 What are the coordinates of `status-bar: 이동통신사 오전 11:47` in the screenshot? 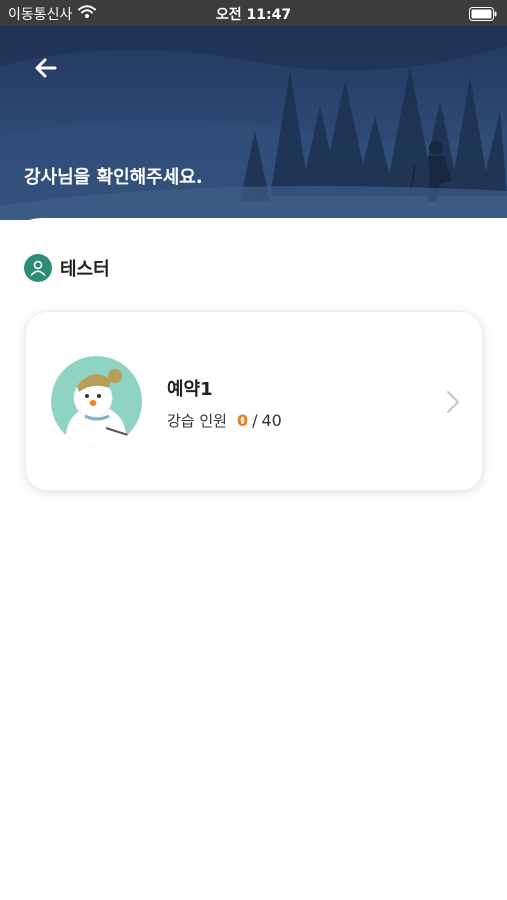 It's located at (253, 13).